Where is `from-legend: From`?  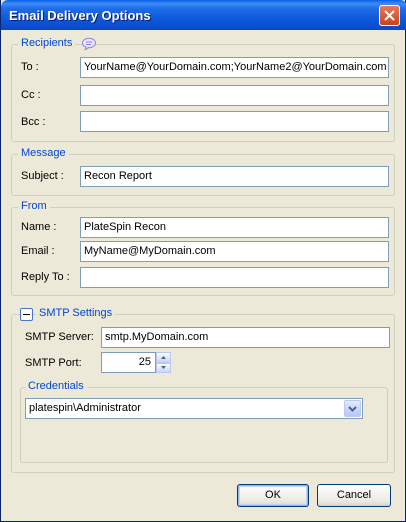 from-legend: From is located at coordinates (34, 206).